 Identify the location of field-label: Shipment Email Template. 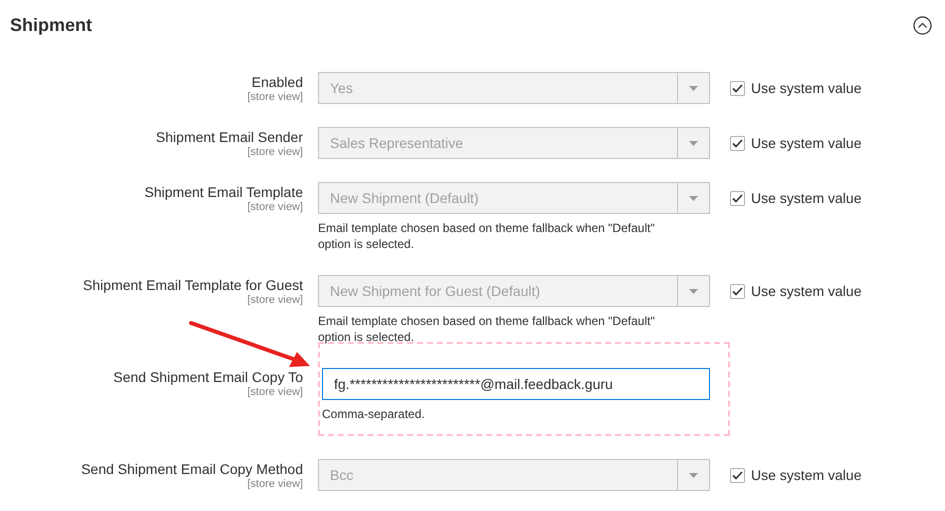
(223, 192).